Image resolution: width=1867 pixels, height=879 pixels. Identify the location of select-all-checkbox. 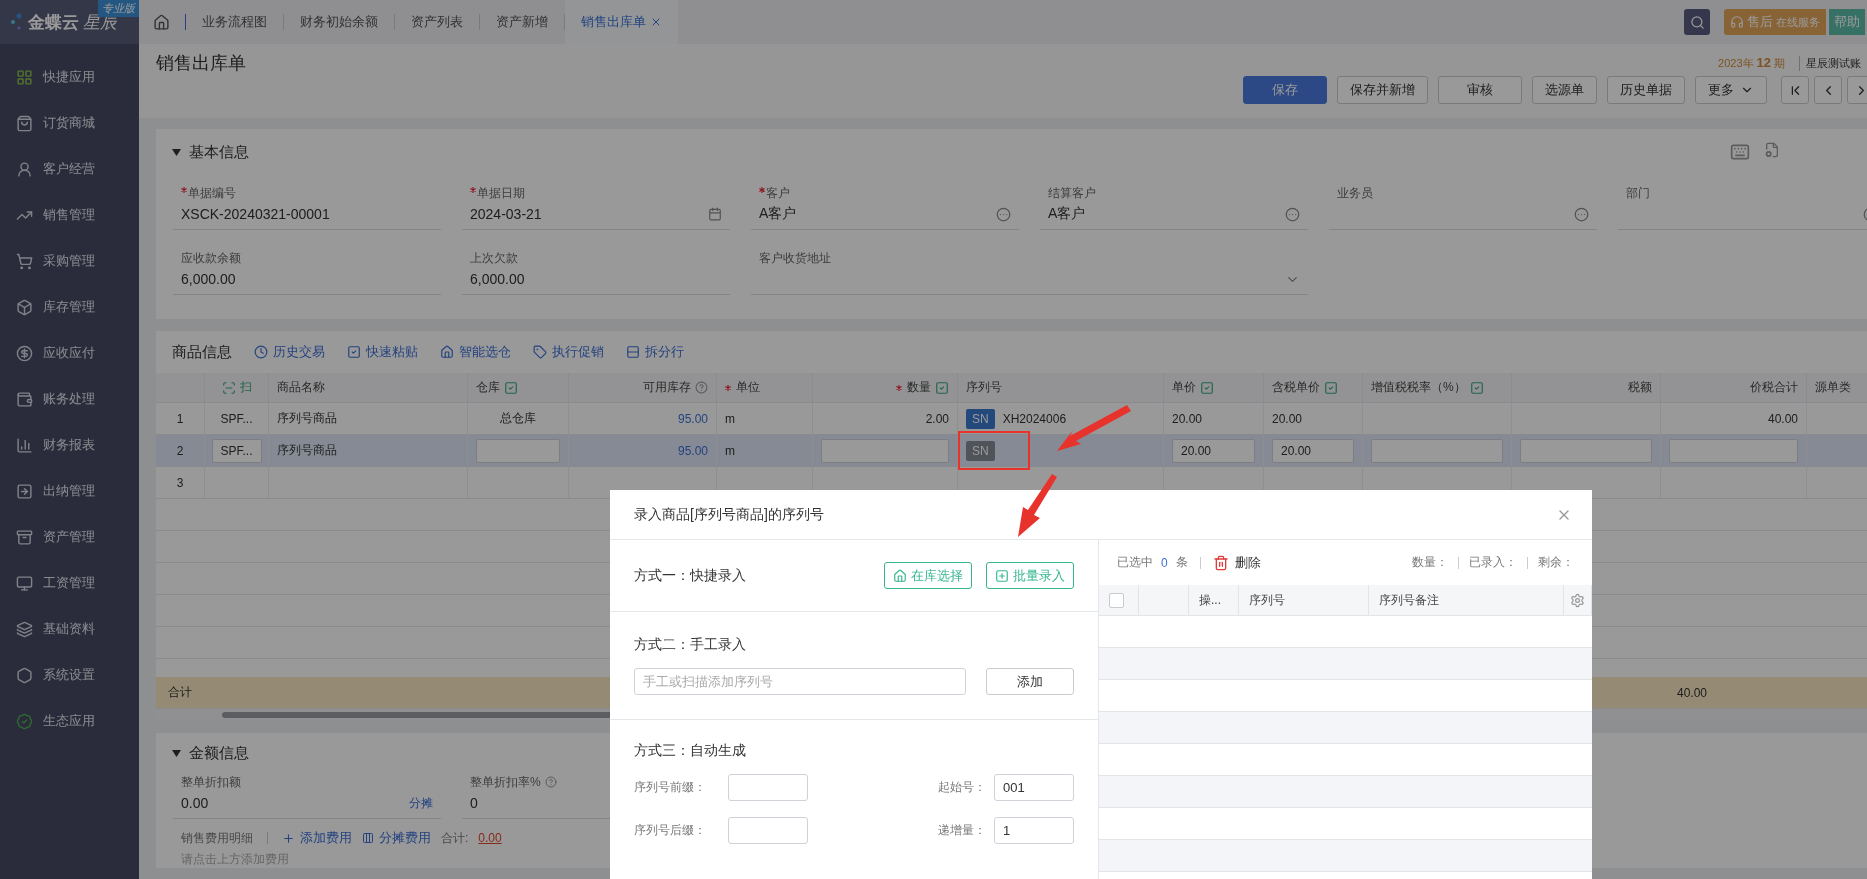
(1116, 600).